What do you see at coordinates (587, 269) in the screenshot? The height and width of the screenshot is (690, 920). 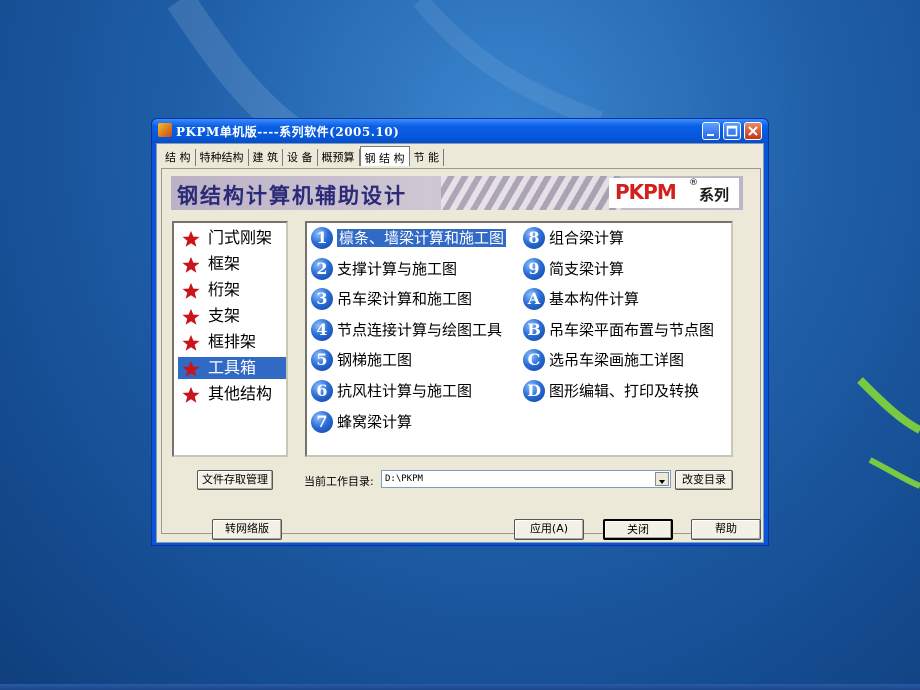 I see `module-label: 简支梁计算` at bounding box center [587, 269].